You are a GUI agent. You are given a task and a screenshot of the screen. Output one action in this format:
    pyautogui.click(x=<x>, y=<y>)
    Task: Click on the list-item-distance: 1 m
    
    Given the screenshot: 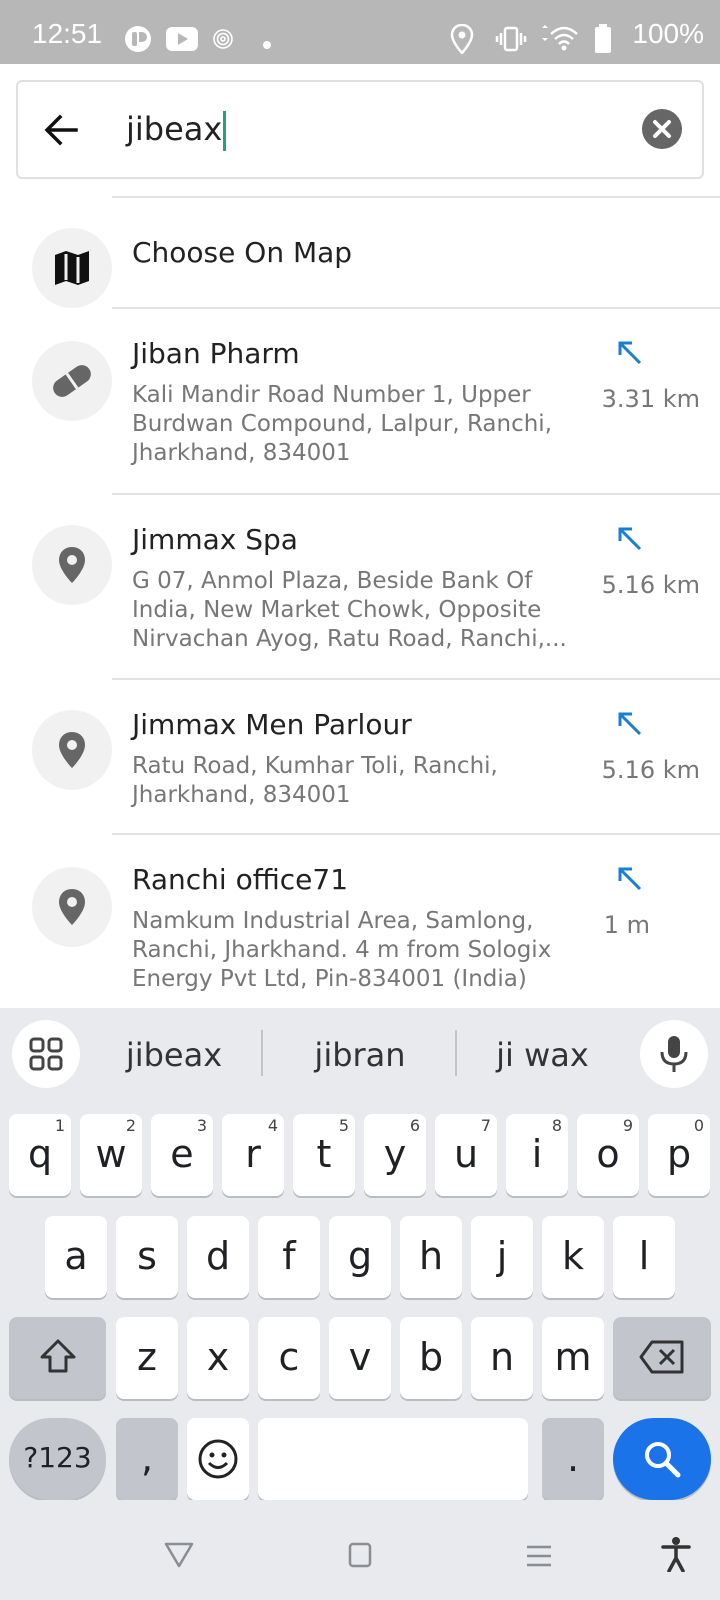 What is the action you would take?
    pyautogui.click(x=626, y=925)
    